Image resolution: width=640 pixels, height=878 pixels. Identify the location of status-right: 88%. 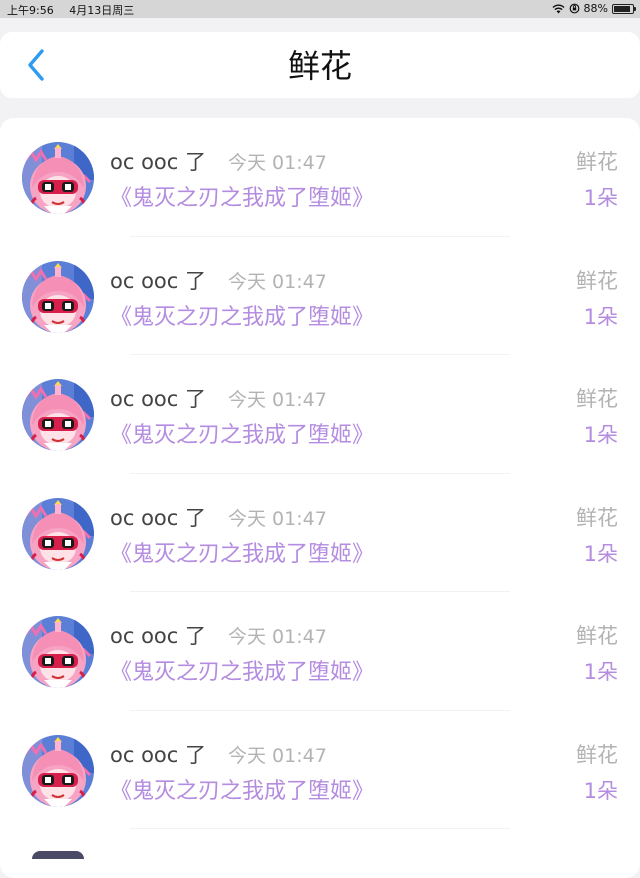
(594, 8).